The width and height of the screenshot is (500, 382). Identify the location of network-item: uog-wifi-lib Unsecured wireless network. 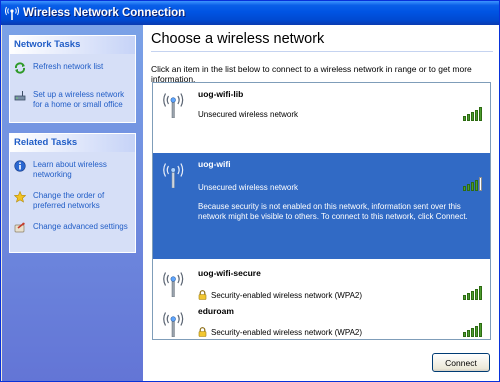
(321, 105).